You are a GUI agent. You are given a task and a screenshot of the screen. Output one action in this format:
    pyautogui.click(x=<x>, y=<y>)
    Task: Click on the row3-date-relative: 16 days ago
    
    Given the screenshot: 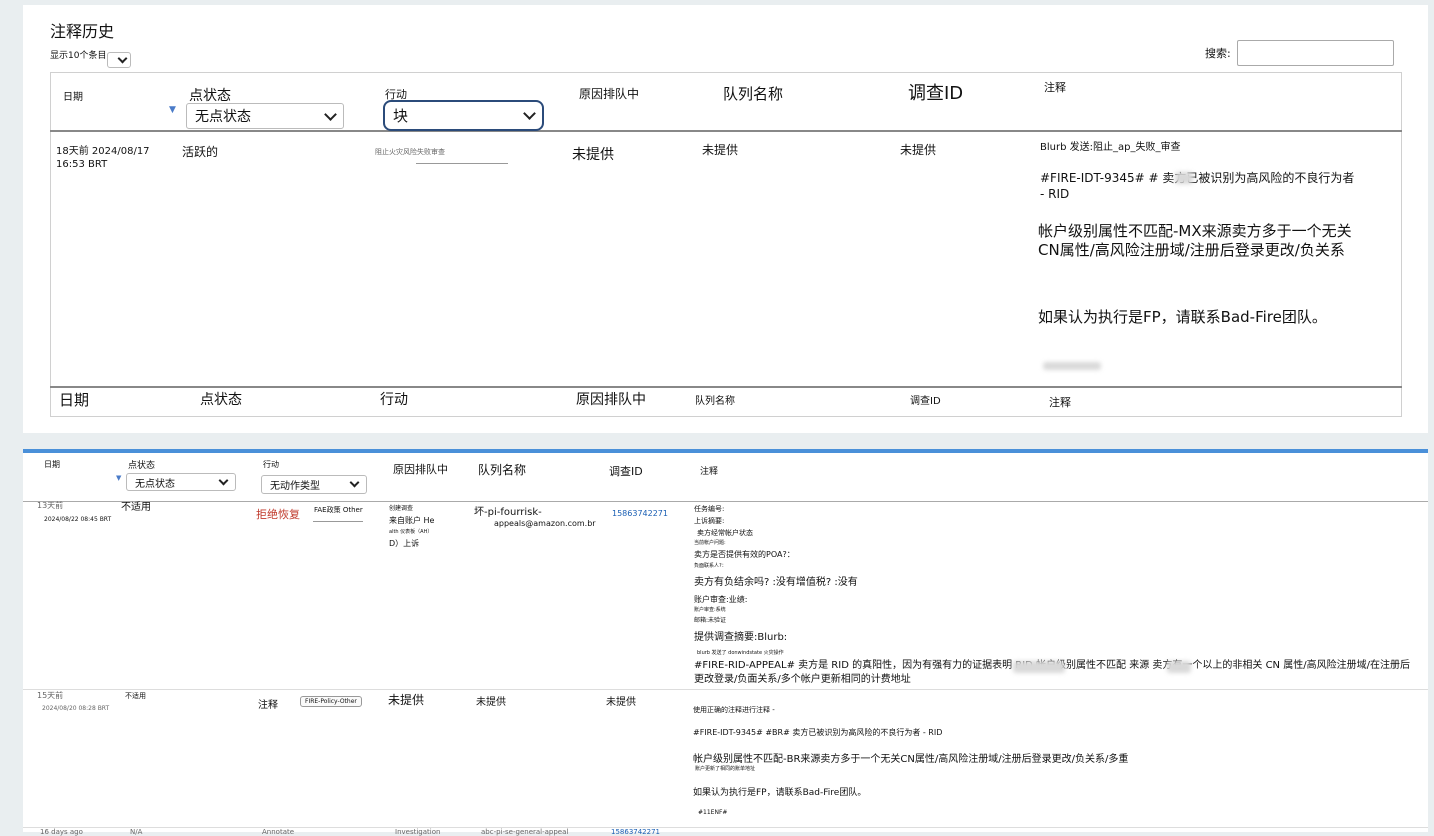 What is the action you would take?
    pyautogui.click(x=61, y=832)
    